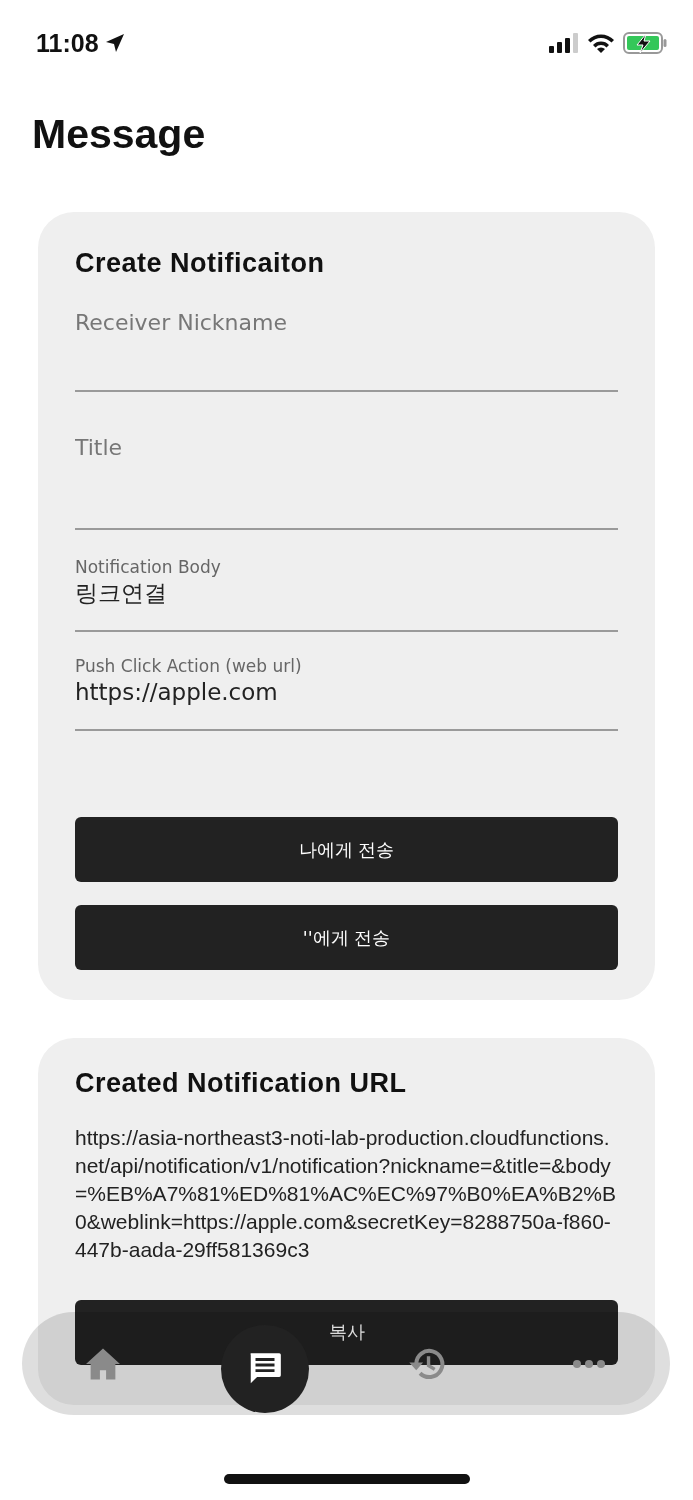  I want to click on location-arrow-icon, so click(114, 43).